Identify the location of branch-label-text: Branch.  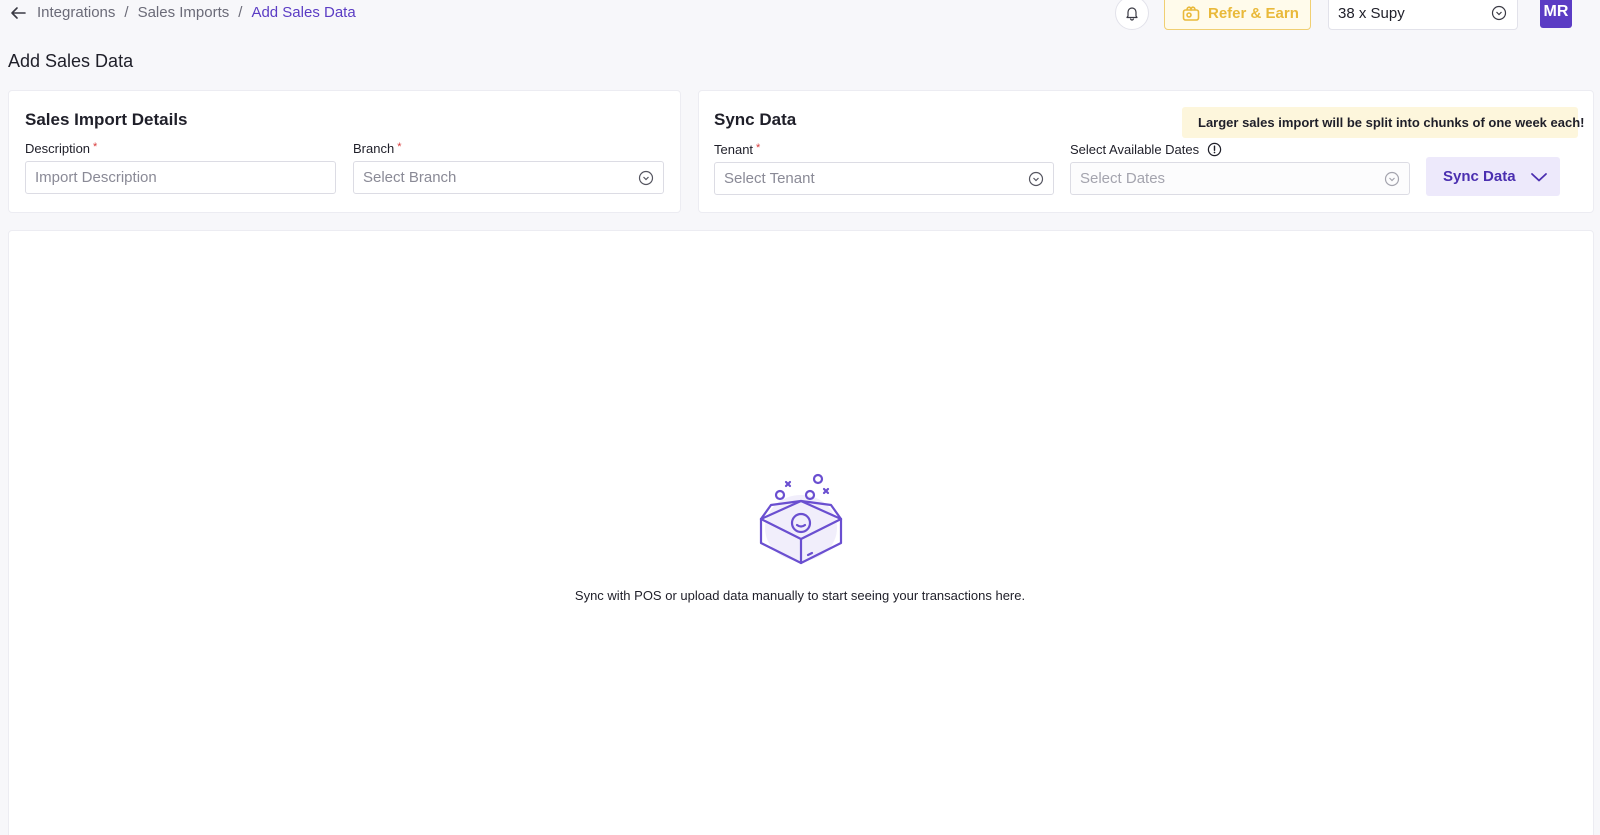
(374, 148).